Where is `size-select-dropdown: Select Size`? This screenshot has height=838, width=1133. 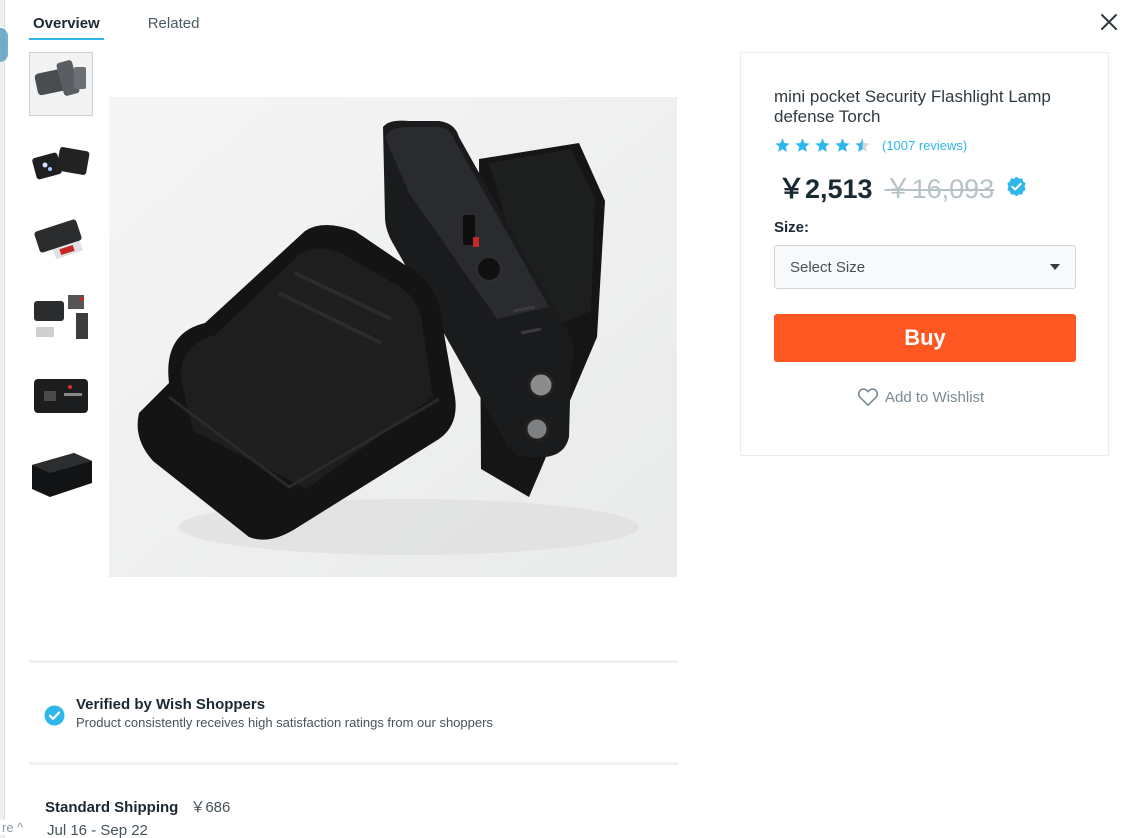
size-select-dropdown: Select Size is located at coordinates (925, 267).